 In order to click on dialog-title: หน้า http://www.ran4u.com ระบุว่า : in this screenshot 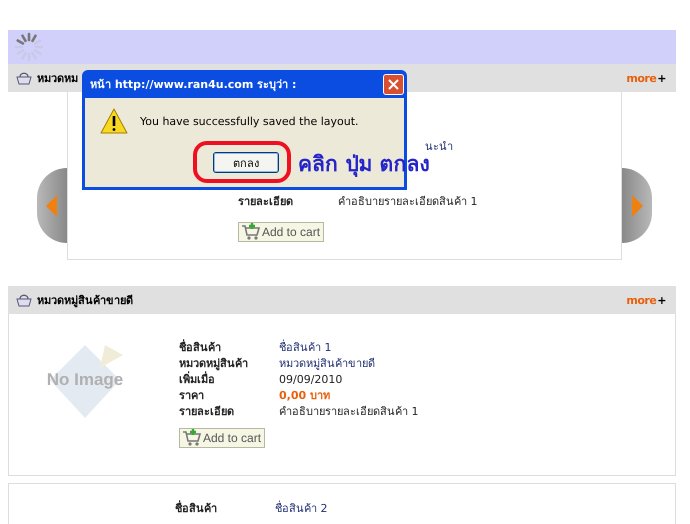, I will do `click(193, 85)`.